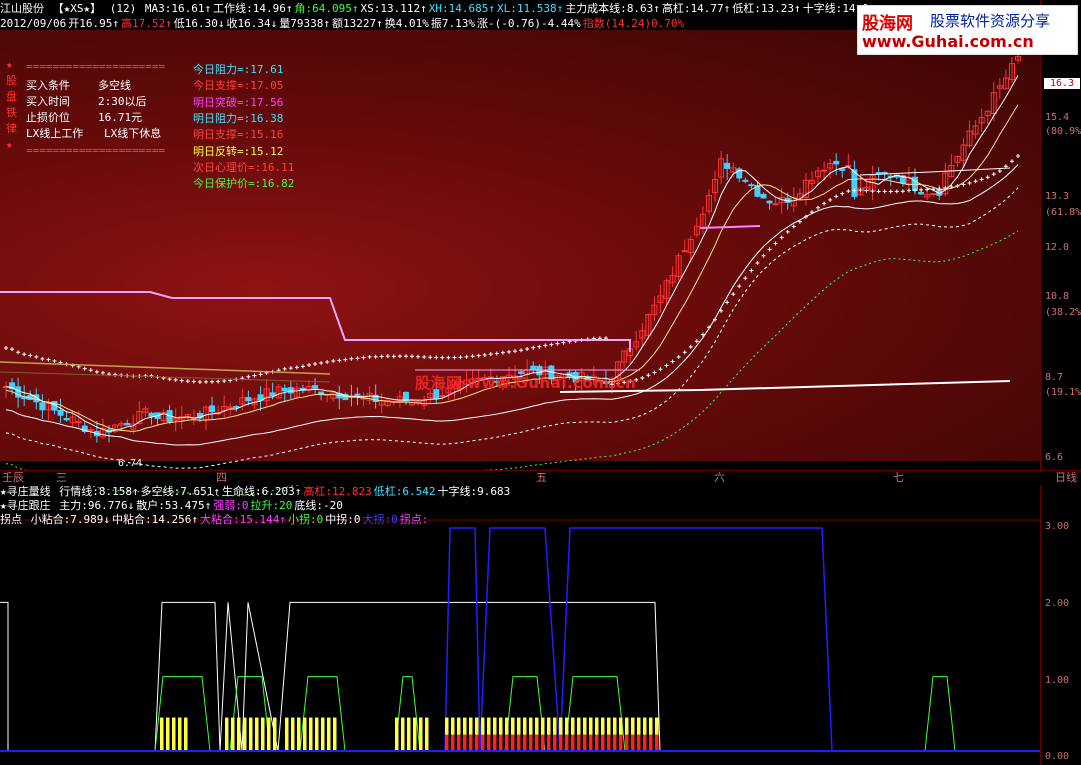 The image size is (1081, 765). What do you see at coordinates (243, 167) in the screenshot?
I see `level-row: 次日心理价=:16.11` at bounding box center [243, 167].